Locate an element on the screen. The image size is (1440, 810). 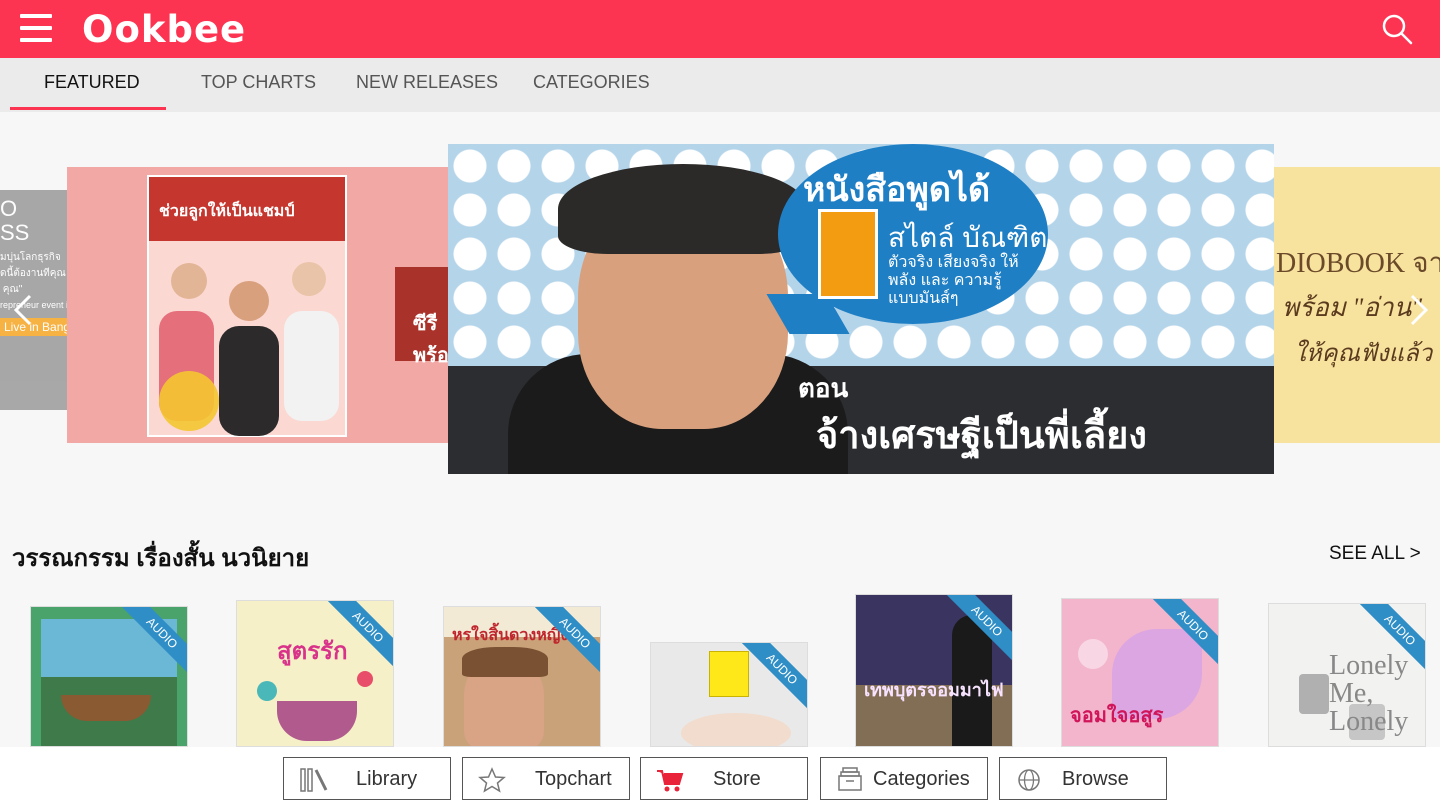
banner-title: หนังสือพูดได้ is located at coordinates (897, 190).